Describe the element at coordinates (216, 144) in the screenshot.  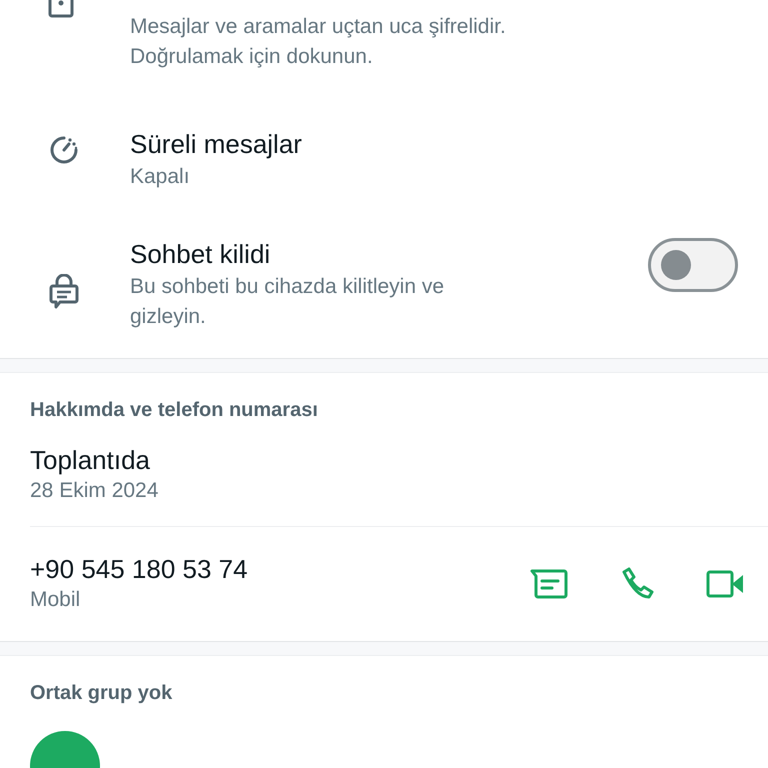
I see `setting-title: Süreli mesajlar` at that location.